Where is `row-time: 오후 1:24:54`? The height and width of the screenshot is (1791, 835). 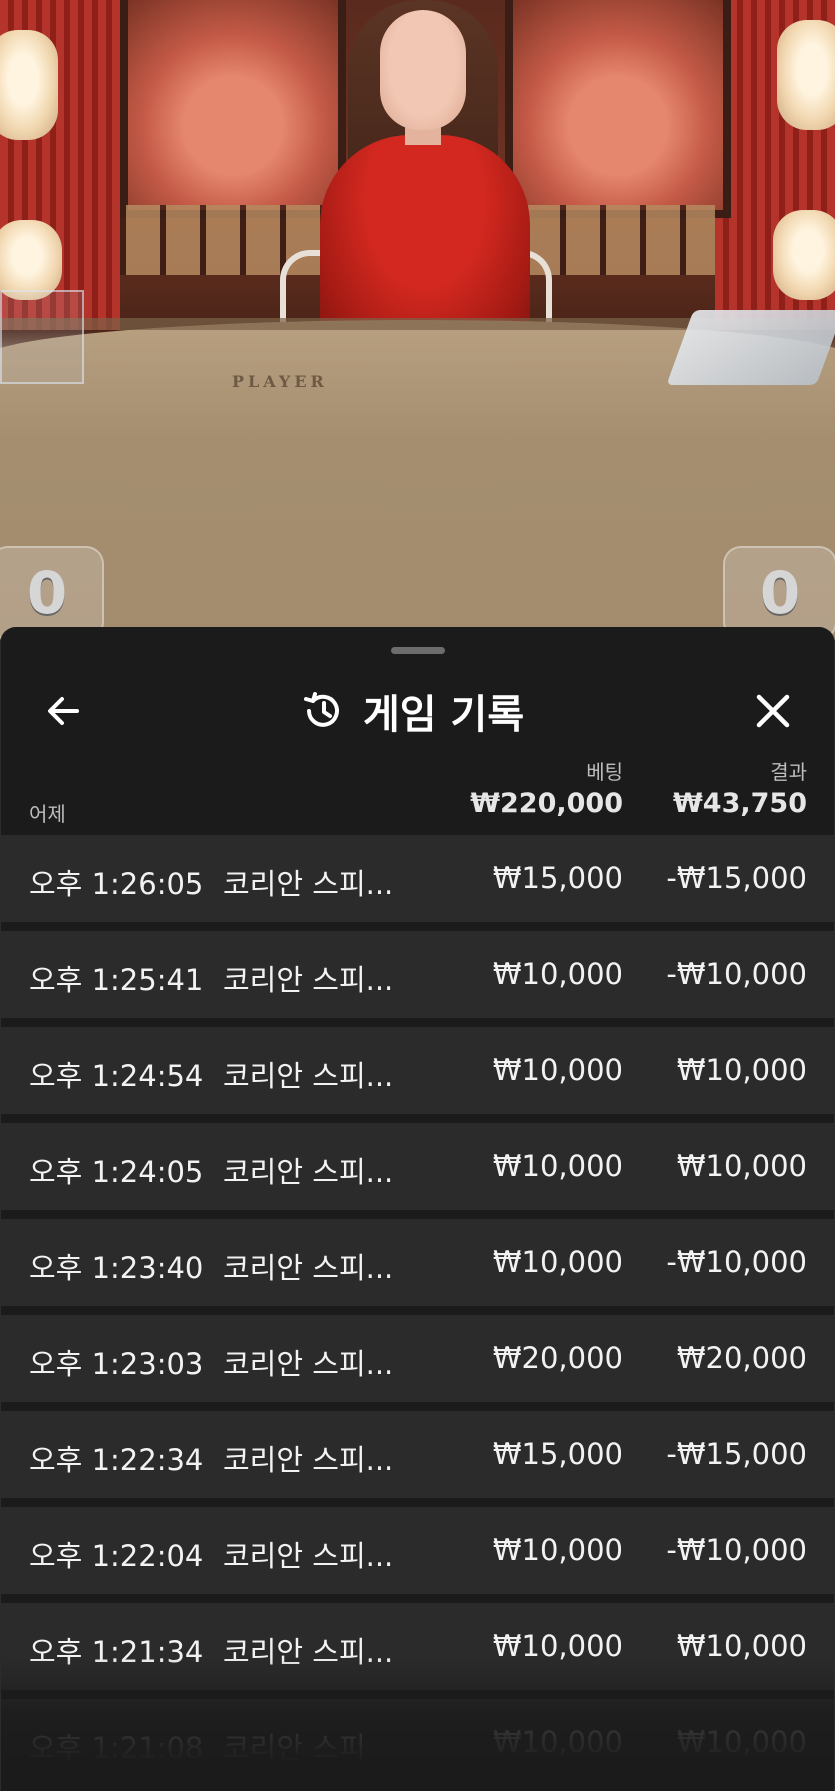
row-time: 오후 1:24:54 is located at coordinates (116, 1076).